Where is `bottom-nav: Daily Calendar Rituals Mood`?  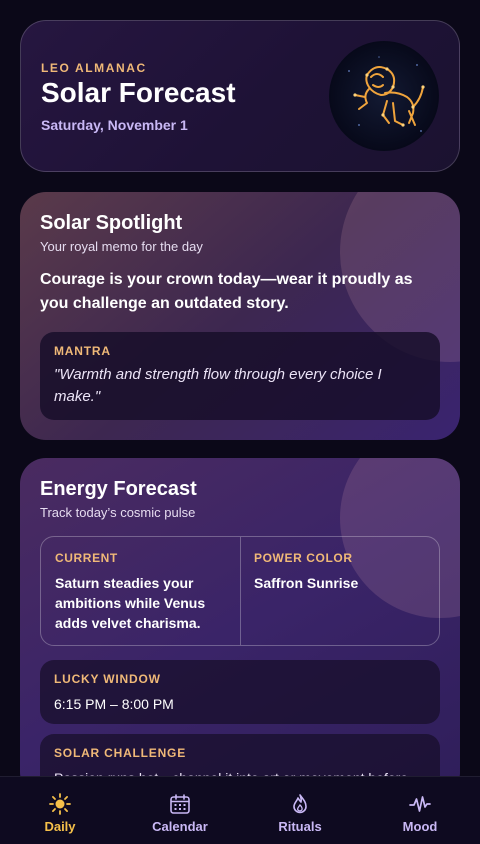
bottom-nav: Daily Calendar Rituals Mood is located at coordinates (240, 810).